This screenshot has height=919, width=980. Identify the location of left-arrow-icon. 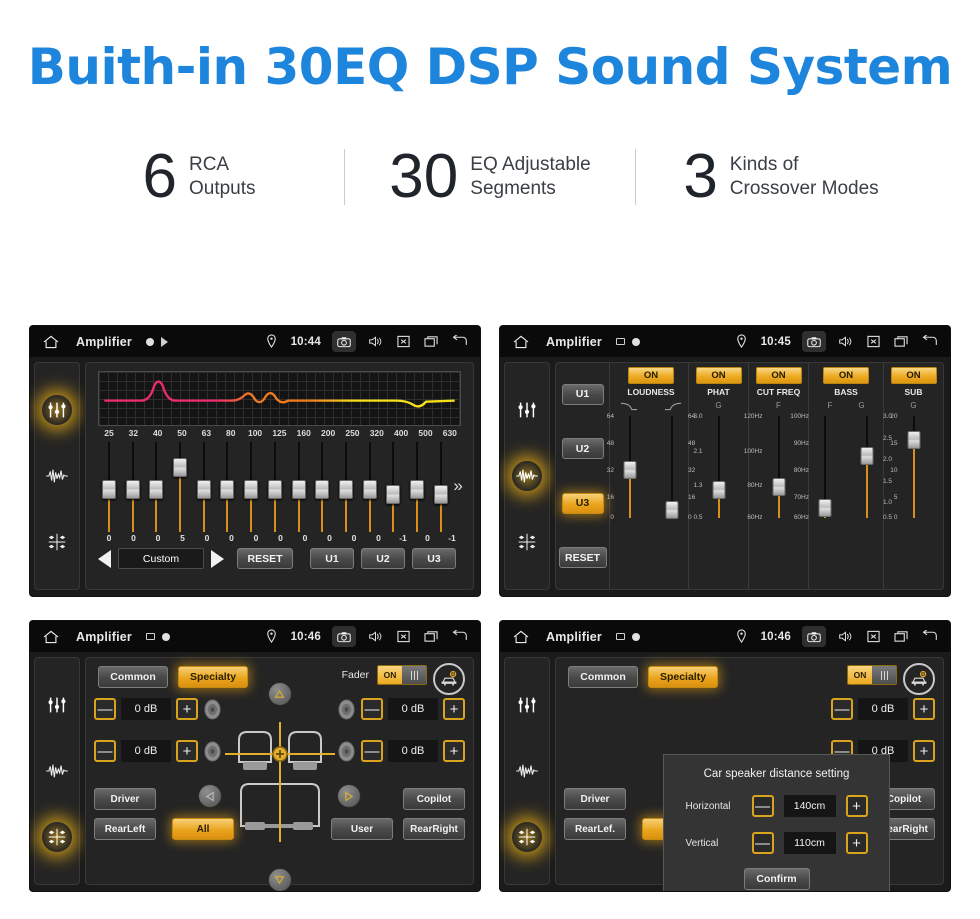
(210, 796).